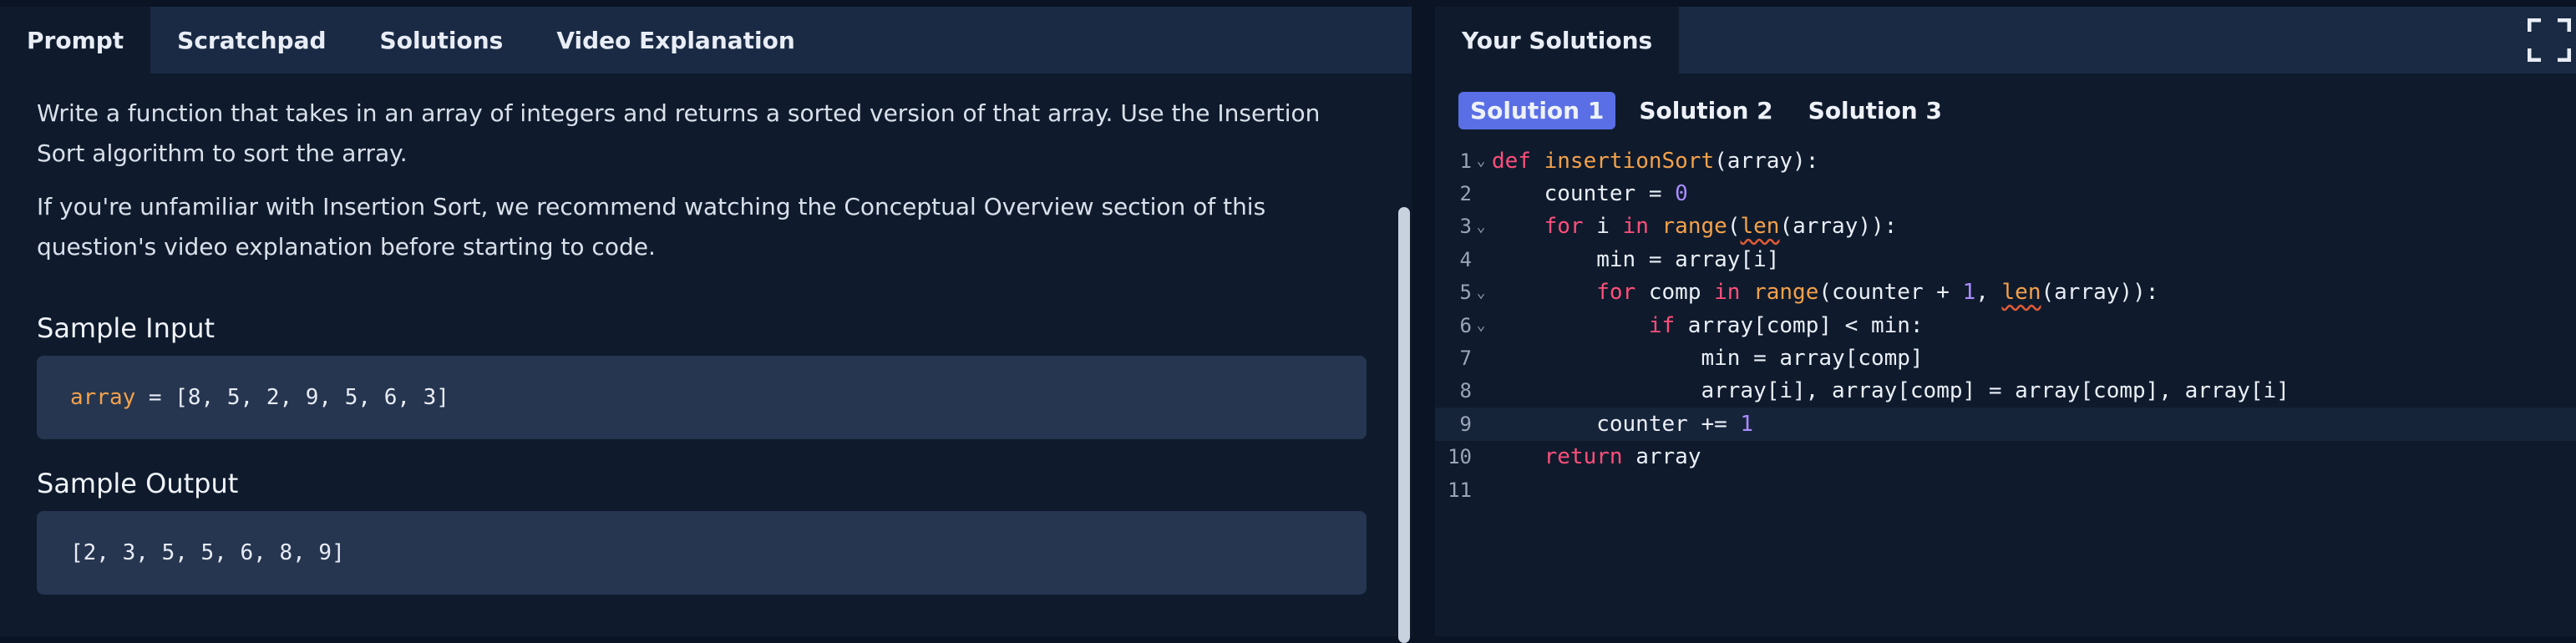 The width and height of the screenshot is (2576, 643). What do you see at coordinates (702, 553) in the screenshot?
I see `sample-output-box: [2, 3, 5, 5, 6, 8, 9]` at bounding box center [702, 553].